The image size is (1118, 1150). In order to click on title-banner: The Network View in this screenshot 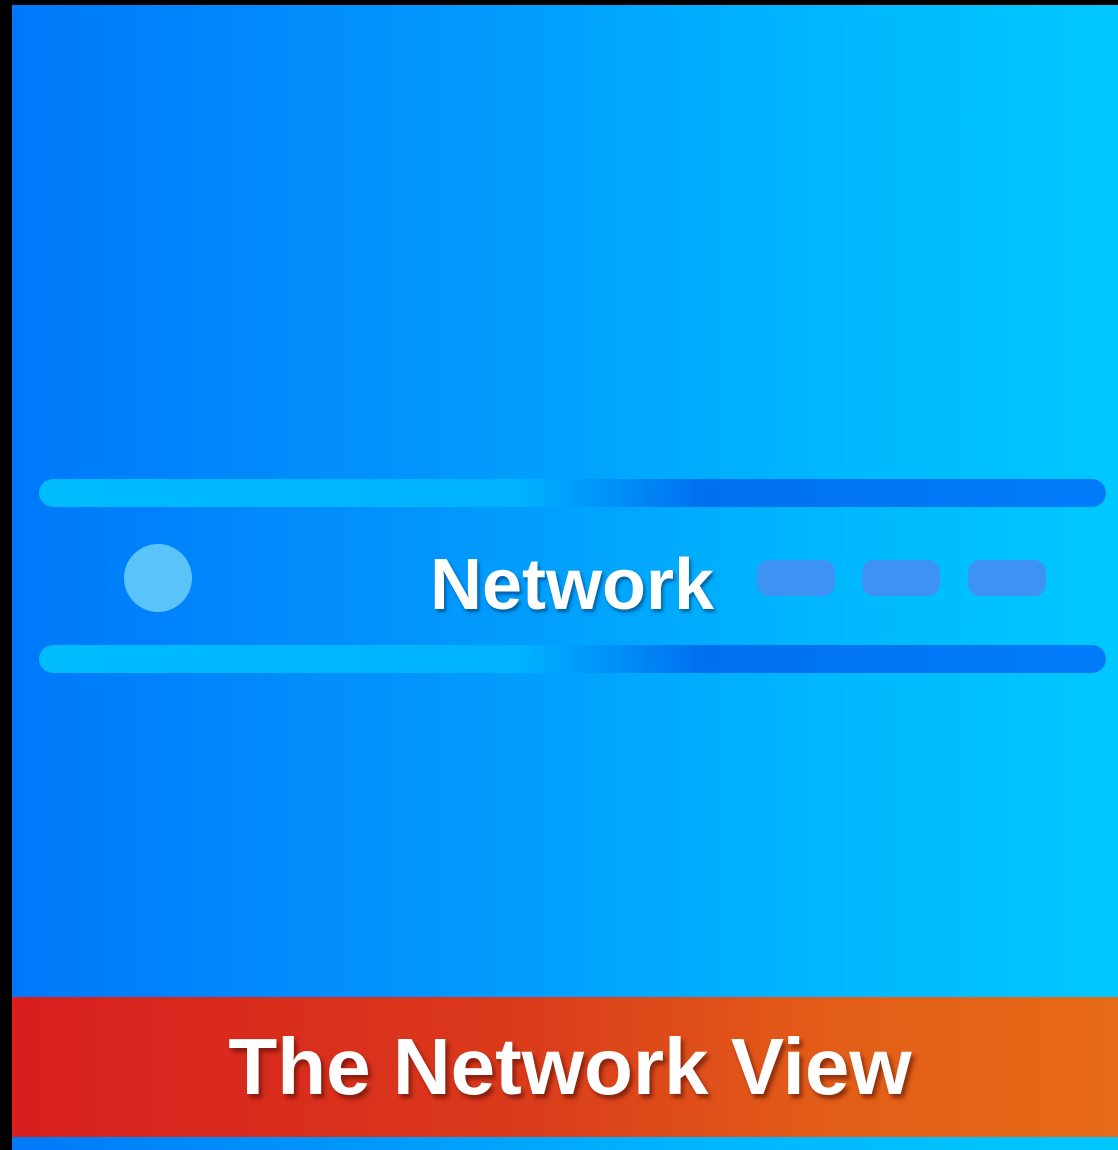, I will do `click(565, 1067)`.